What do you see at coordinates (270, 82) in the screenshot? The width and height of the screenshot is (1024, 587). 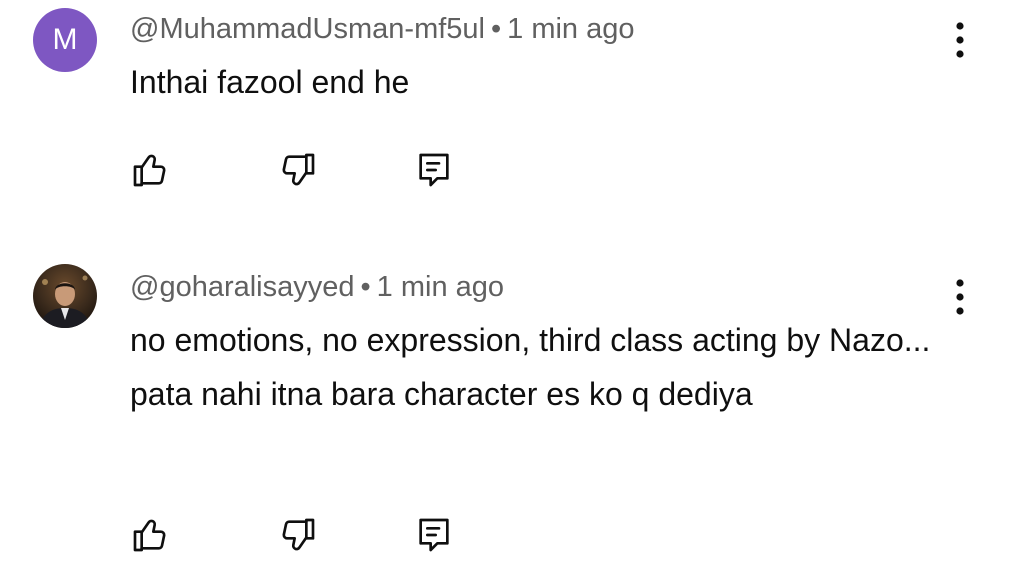 I see `comment-text: Inthai fazool end he` at bounding box center [270, 82].